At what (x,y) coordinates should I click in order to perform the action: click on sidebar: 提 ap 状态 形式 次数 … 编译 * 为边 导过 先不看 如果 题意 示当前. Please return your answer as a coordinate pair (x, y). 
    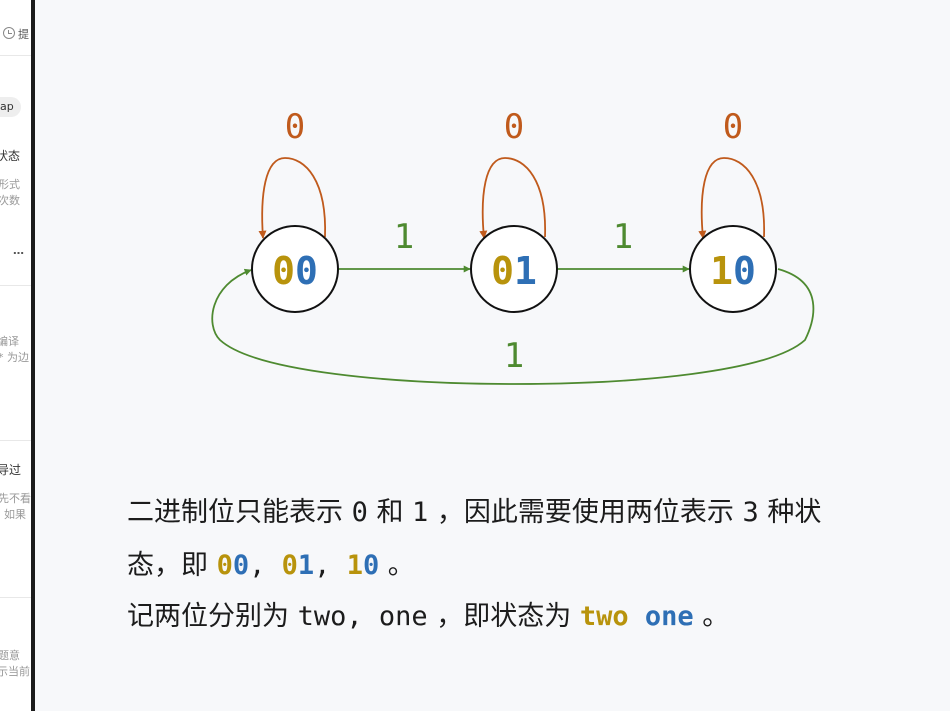
    Looking at the image, I should click on (15, 355).